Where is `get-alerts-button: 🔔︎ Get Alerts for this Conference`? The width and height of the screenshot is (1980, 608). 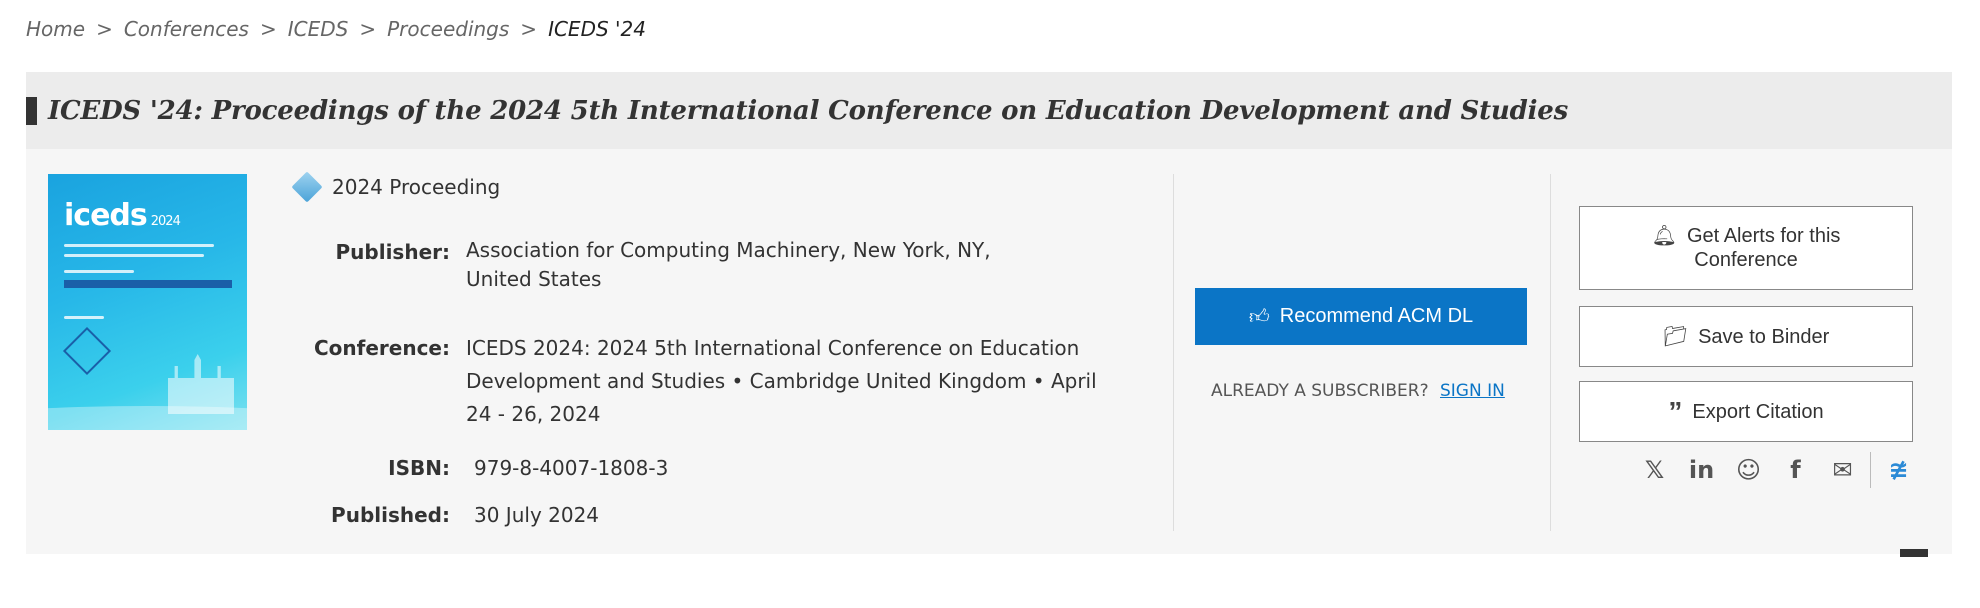
get-alerts-button: 🔔︎ Get Alerts for this Conference is located at coordinates (1746, 248).